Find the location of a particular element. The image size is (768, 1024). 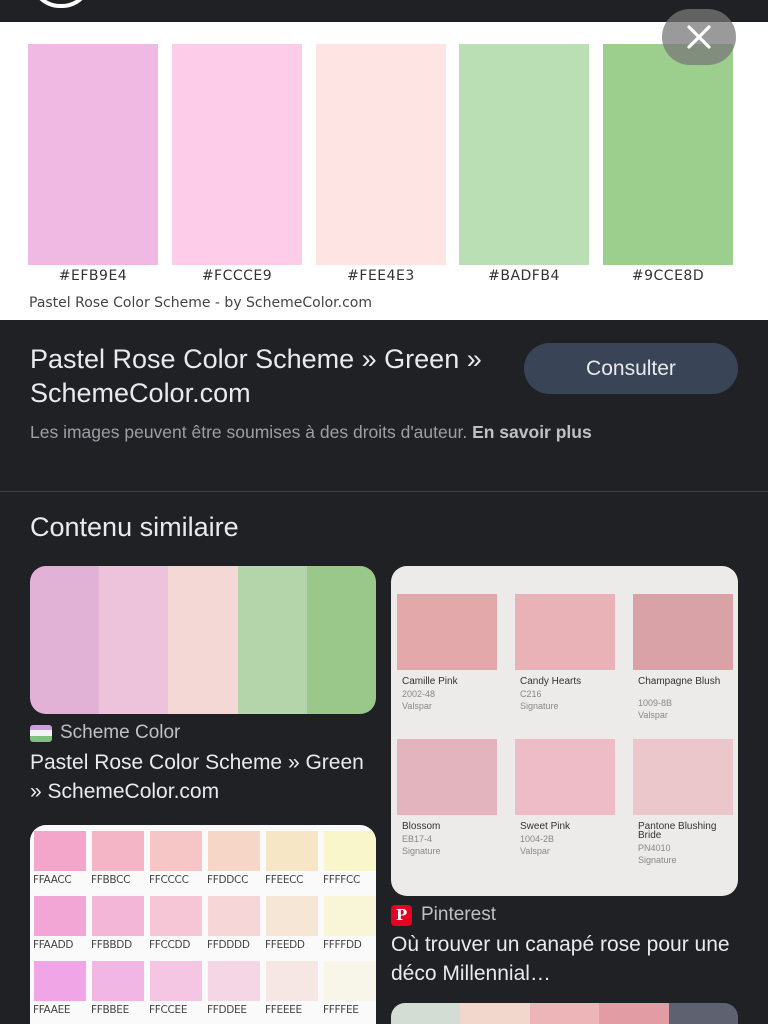

source-pinterest: P Pinterest is located at coordinates (443, 915).